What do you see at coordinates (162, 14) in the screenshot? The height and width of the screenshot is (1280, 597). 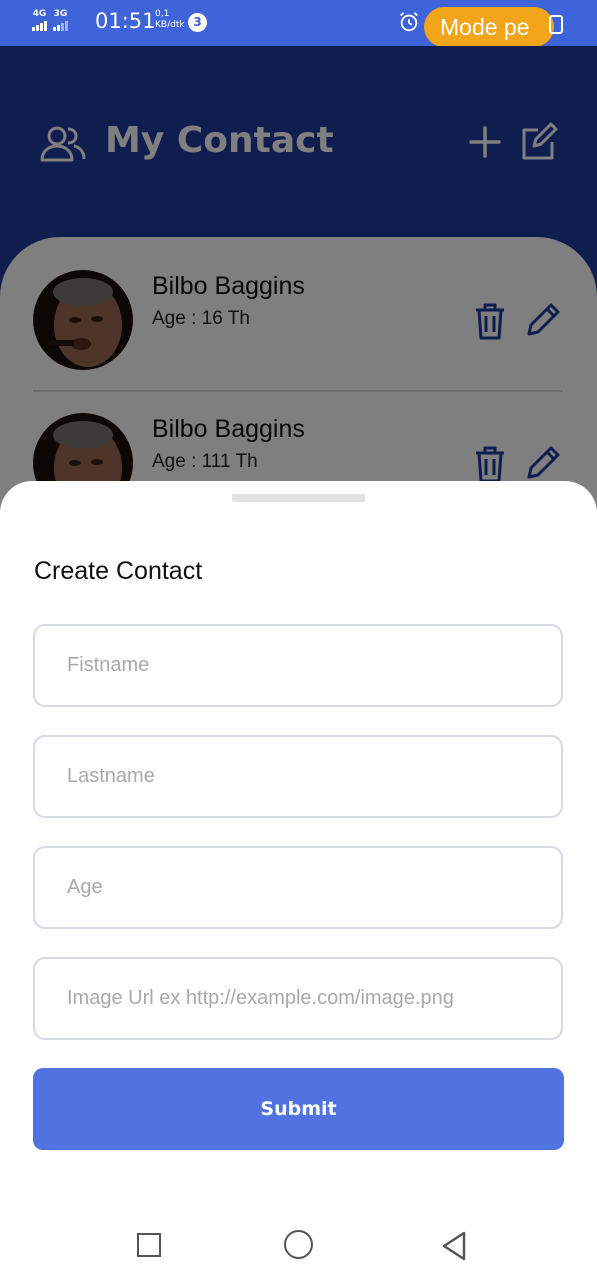 I see `speed-value: 0,1` at bounding box center [162, 14].